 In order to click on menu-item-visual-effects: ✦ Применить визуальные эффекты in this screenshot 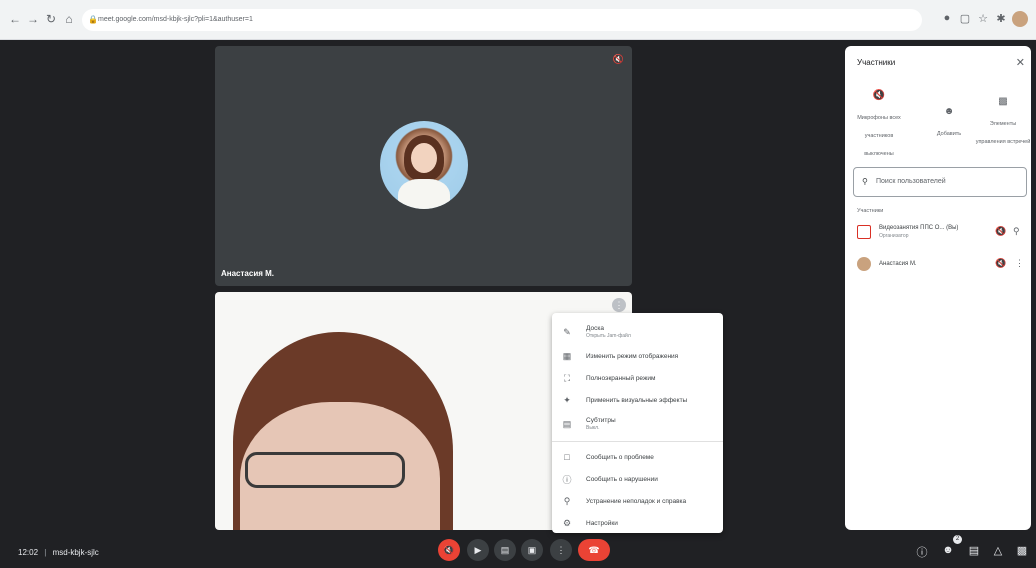, I will do `click(637, 400)`.